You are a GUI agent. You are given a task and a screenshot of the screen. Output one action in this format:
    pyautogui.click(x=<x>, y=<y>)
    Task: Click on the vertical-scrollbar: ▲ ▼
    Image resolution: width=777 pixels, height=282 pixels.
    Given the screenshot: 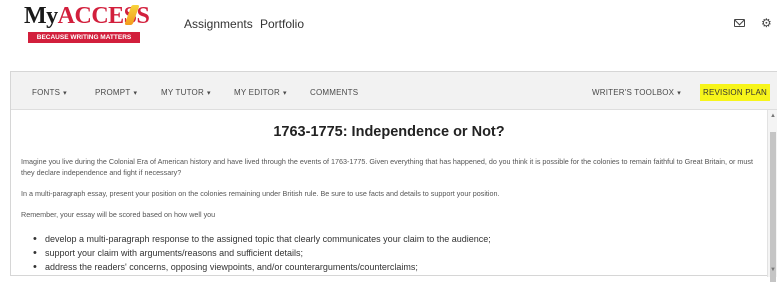 What is the action you would take?
    pyautogui.click(x=772, y=196)
    